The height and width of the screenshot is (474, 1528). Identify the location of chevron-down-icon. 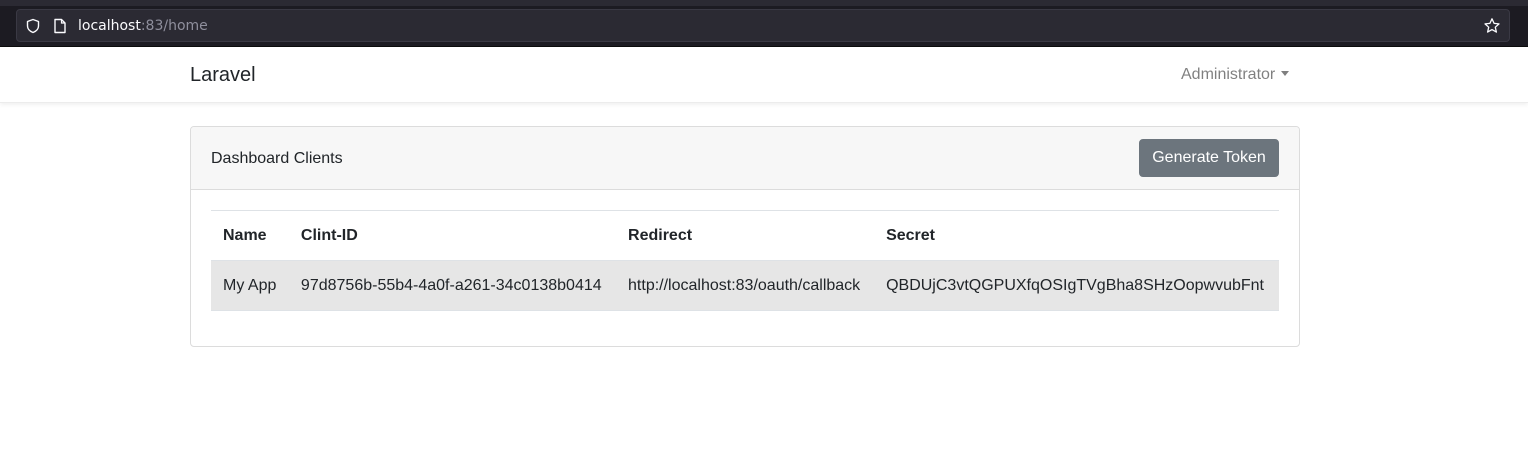
(1285, 73).